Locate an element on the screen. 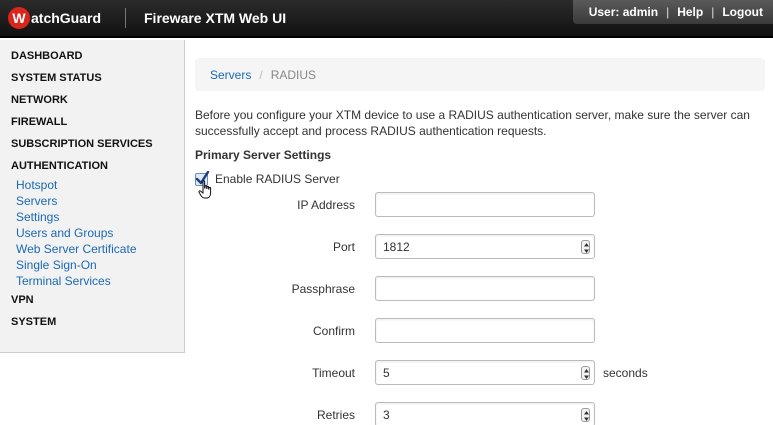 The height and width of the screenshot is (425, 773). nav-web-server-certificate: Web Server Certificate is located at coordinates (92, 249).